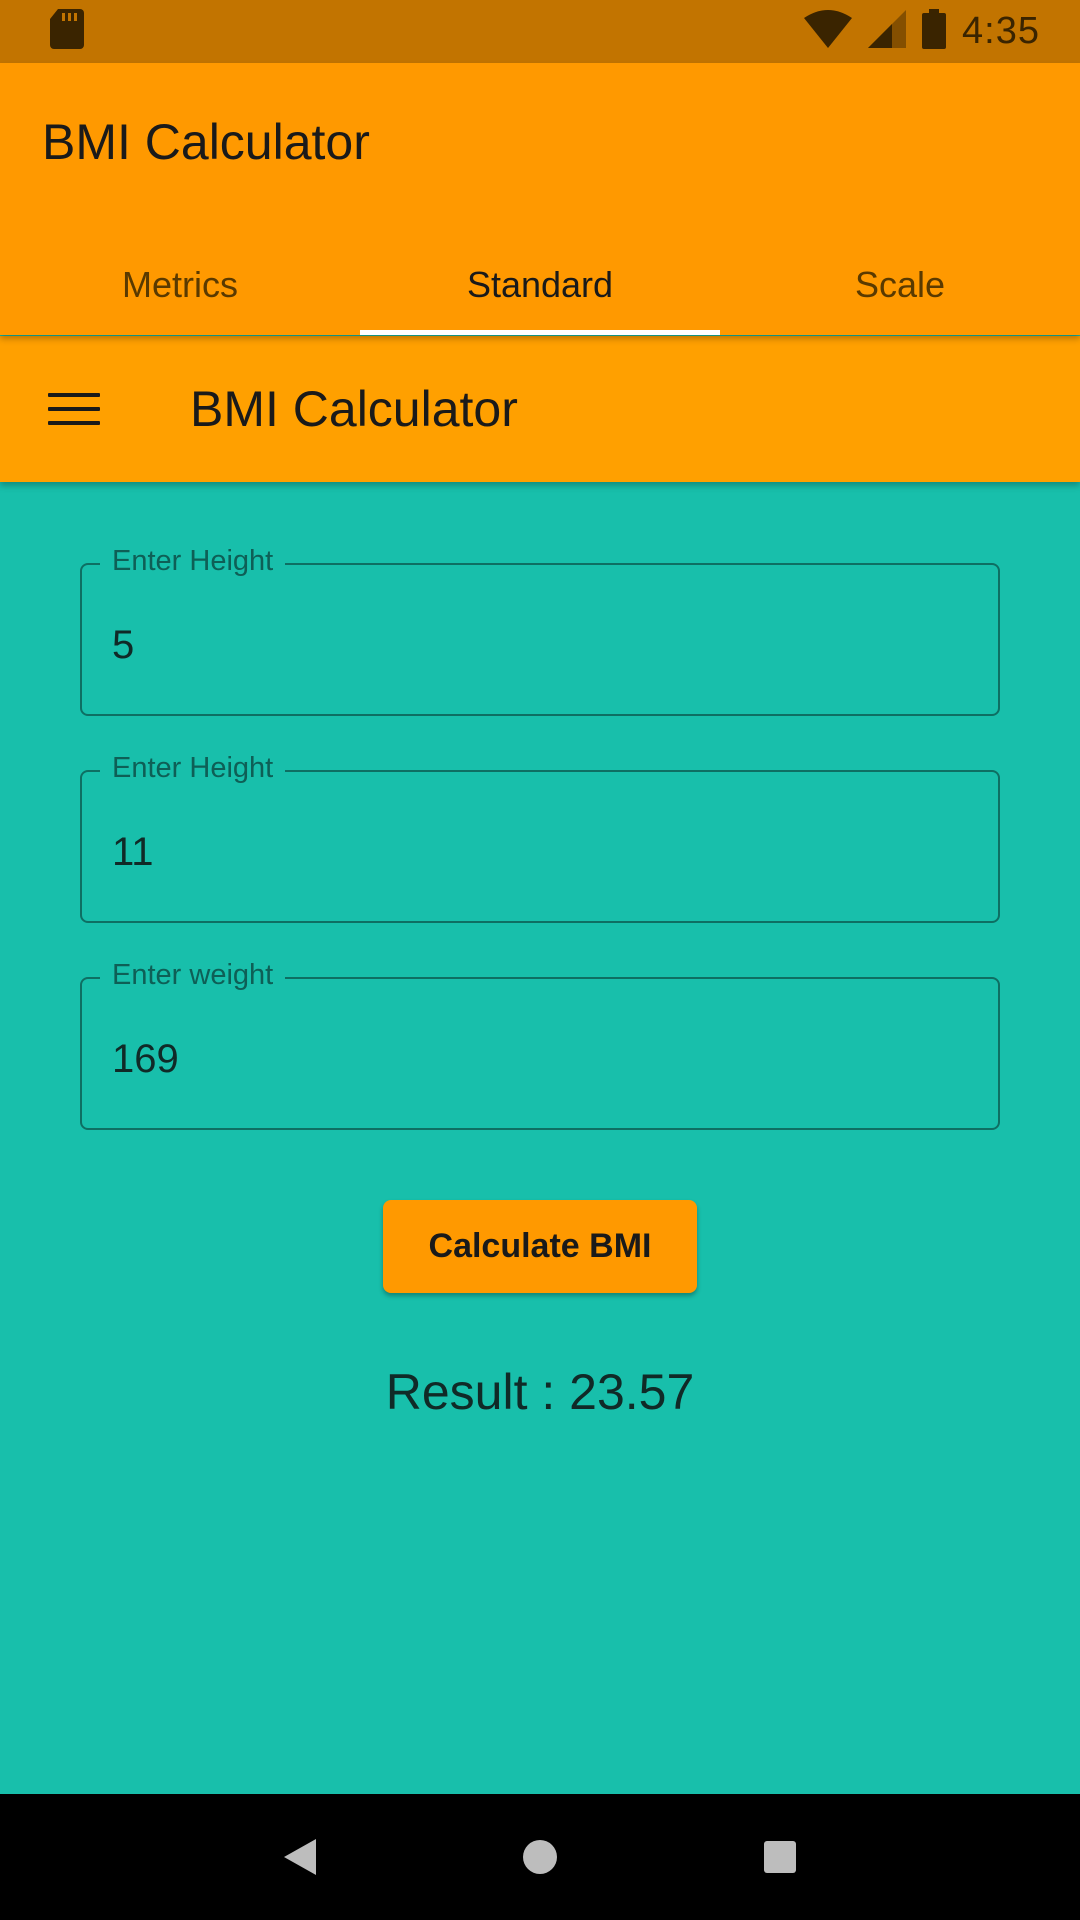 The height and width of the screenshot is (1920, 1080). Describe the element at coordinates (934, 31) in the screenshot. I see `battery-icon` at that location.